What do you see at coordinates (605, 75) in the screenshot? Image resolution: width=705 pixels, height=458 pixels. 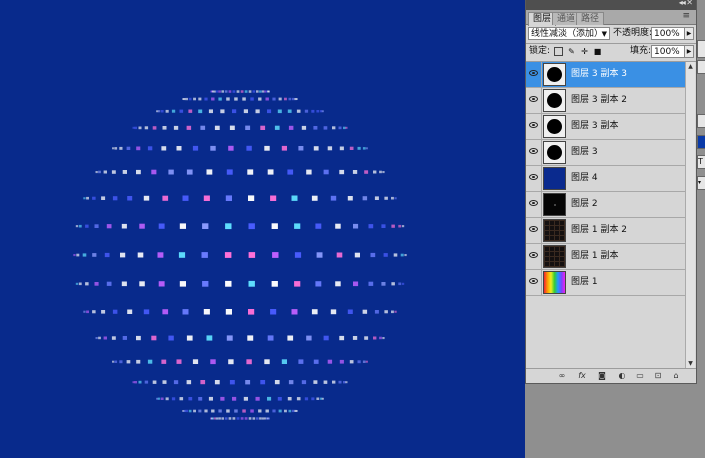 I see `layer-row: 图层 3 副本 3` at bounding box center [605, 75].